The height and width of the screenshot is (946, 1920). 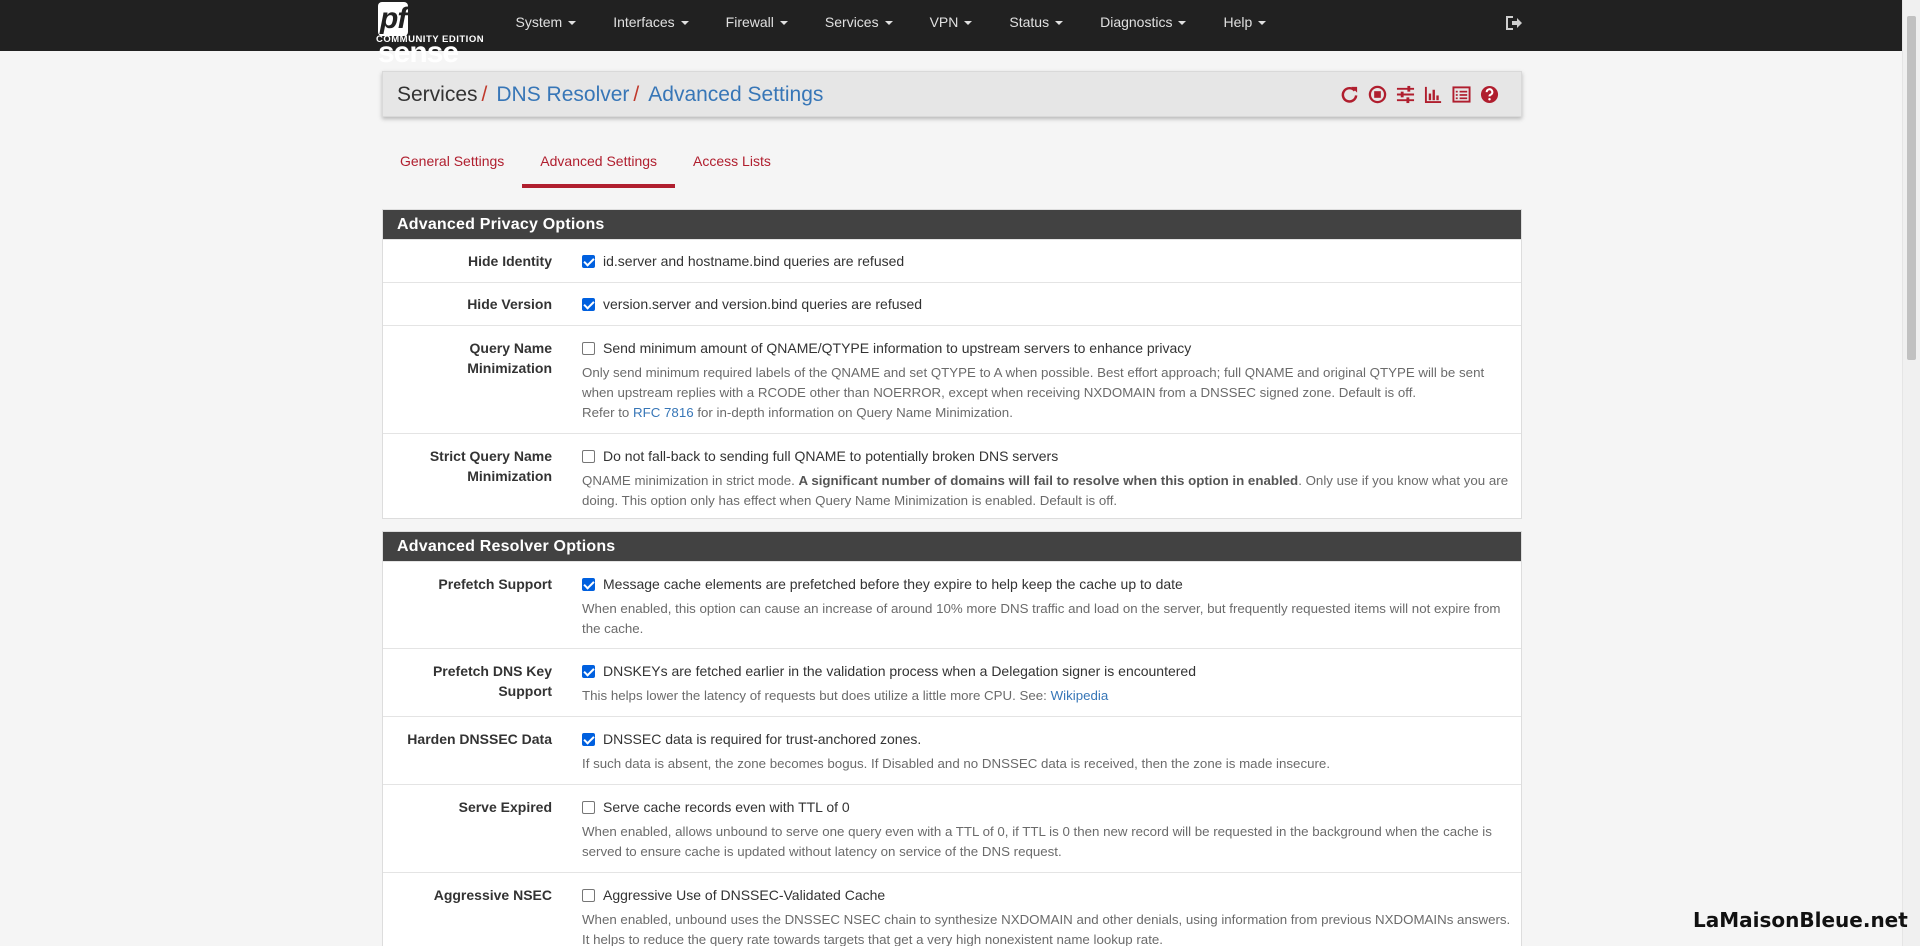 I want to click on panel-title: Advanced Privacy Options, so click(x=952, y=224).